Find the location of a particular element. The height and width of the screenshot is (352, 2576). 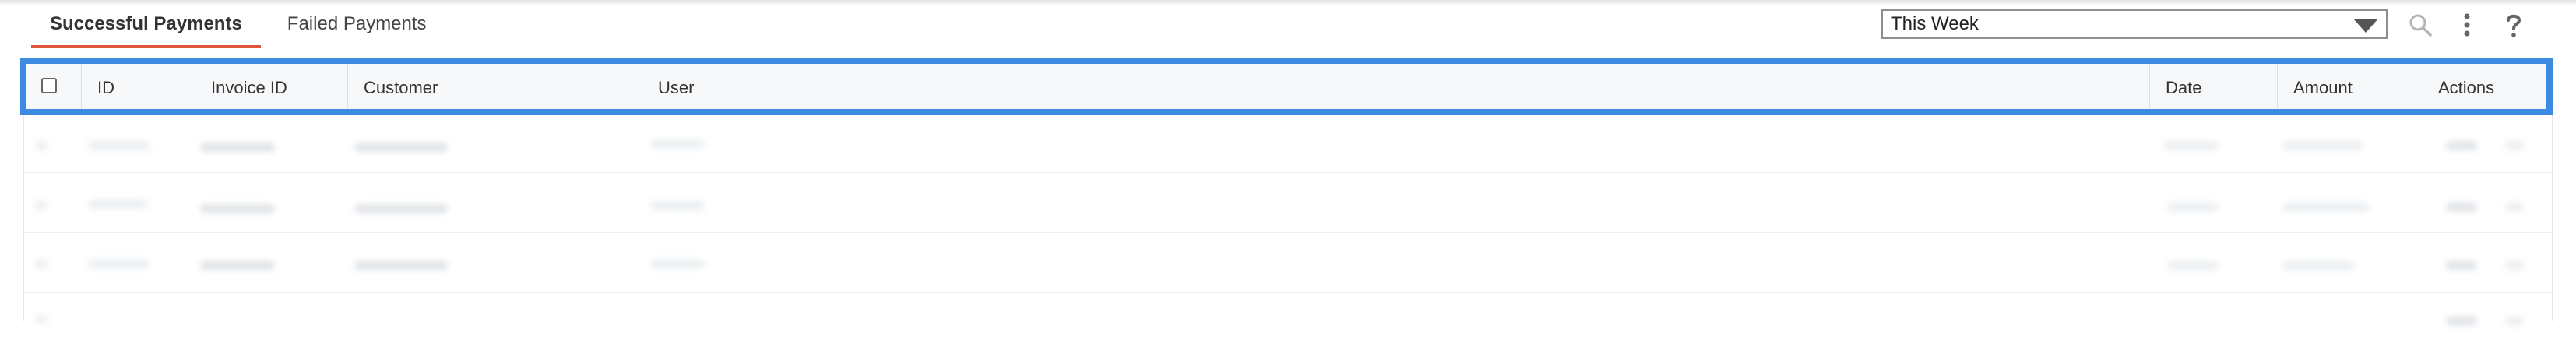

column-header-id: ID is located at coordinates (138, 86).